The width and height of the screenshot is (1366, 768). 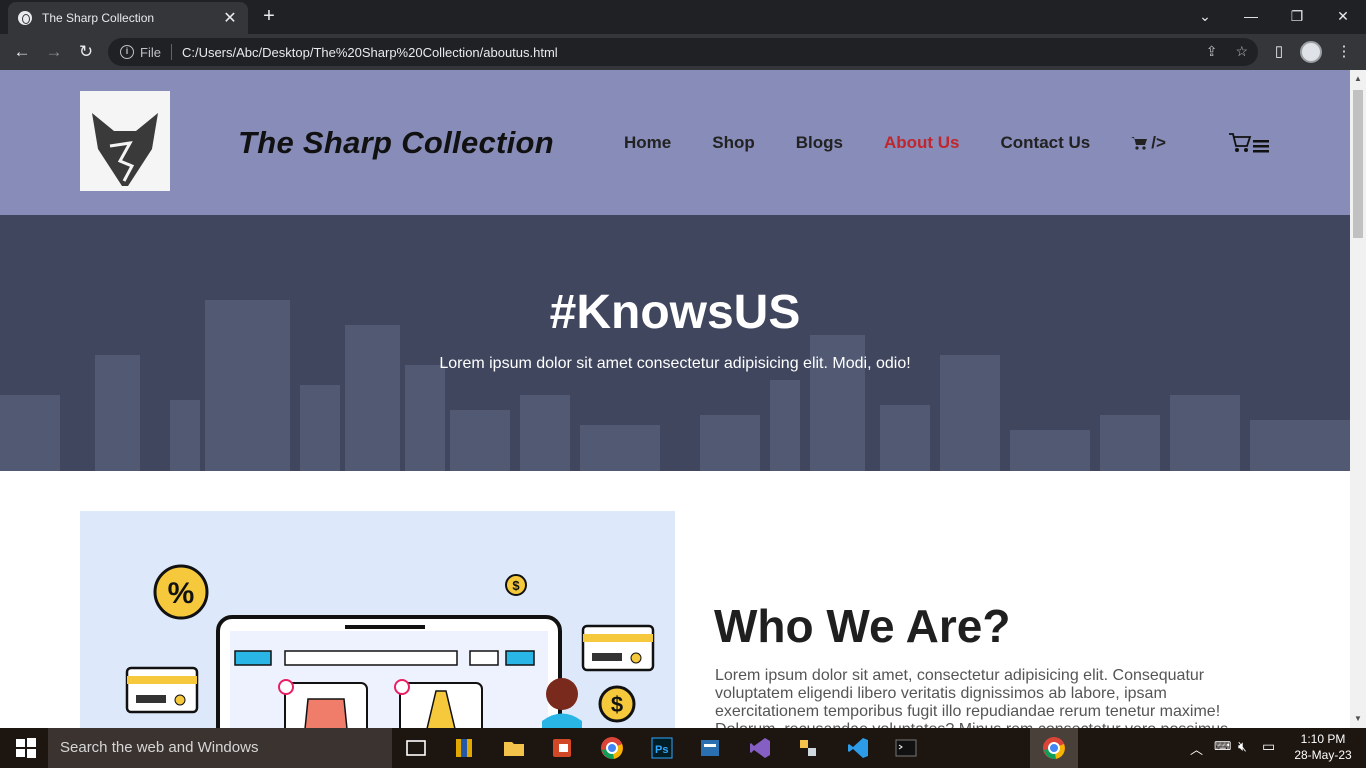 I want to click on scroll-down-icon: ▼, so click(x=1358, y=718).